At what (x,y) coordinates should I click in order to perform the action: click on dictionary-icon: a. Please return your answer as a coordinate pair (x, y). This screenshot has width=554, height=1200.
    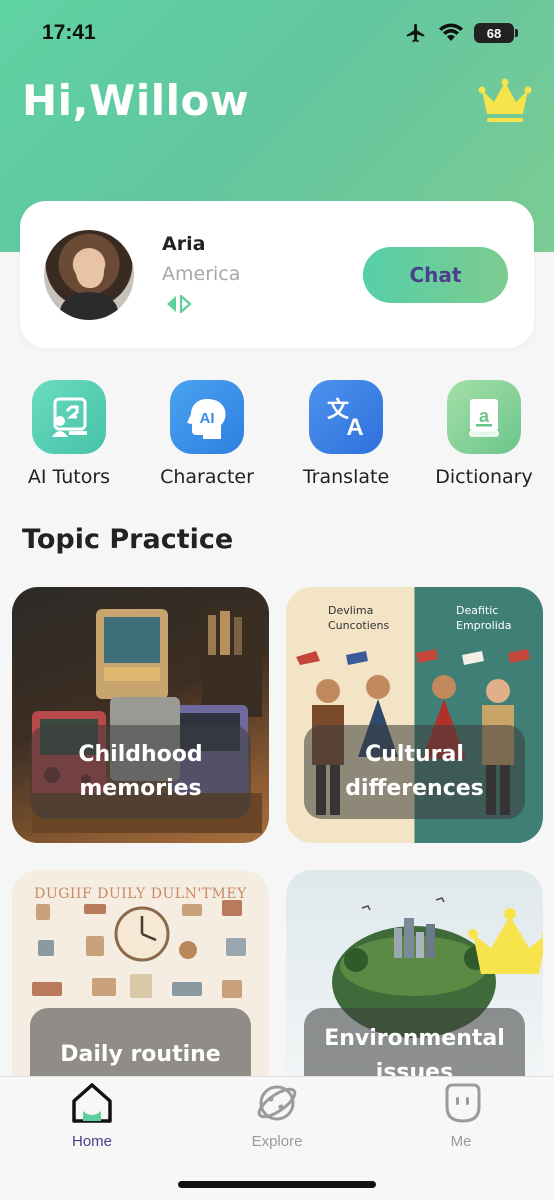
    Looking at the image, I should click on (484, 417).